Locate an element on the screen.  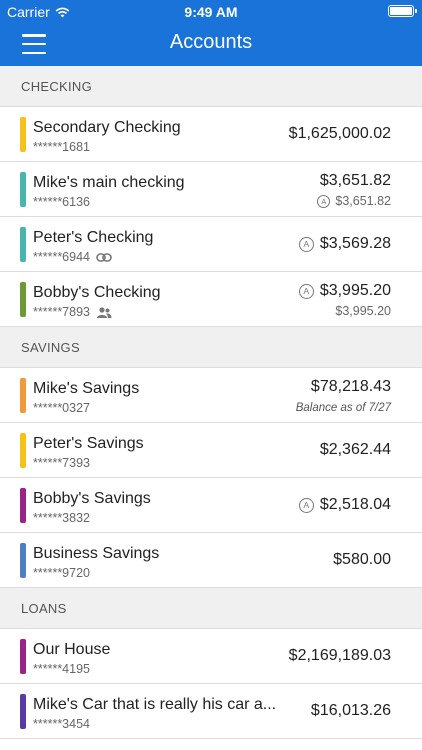
account-name: Our House is located at coordinates (72, 649).